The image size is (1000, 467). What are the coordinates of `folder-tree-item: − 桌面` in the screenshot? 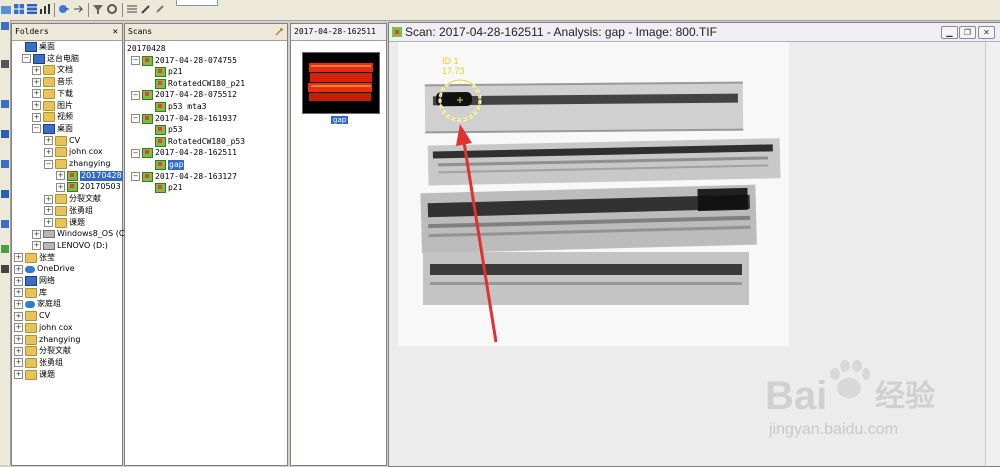 It's located at (52, 129).